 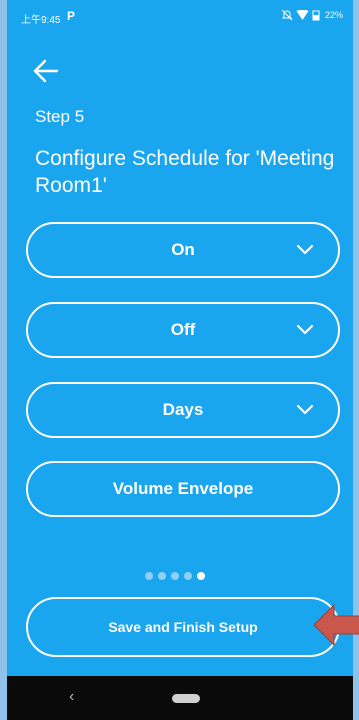 I want to click on on-time-dropdown: On, so click(x=183, y=250).